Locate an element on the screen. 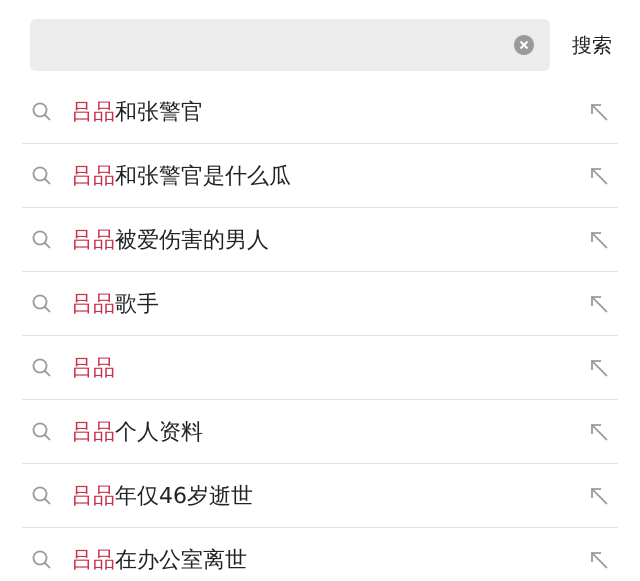 This screenshot has height=581, width=640. suggestion-item: 吕品年仅46岁逝世 is located at coordinates (330, 495).